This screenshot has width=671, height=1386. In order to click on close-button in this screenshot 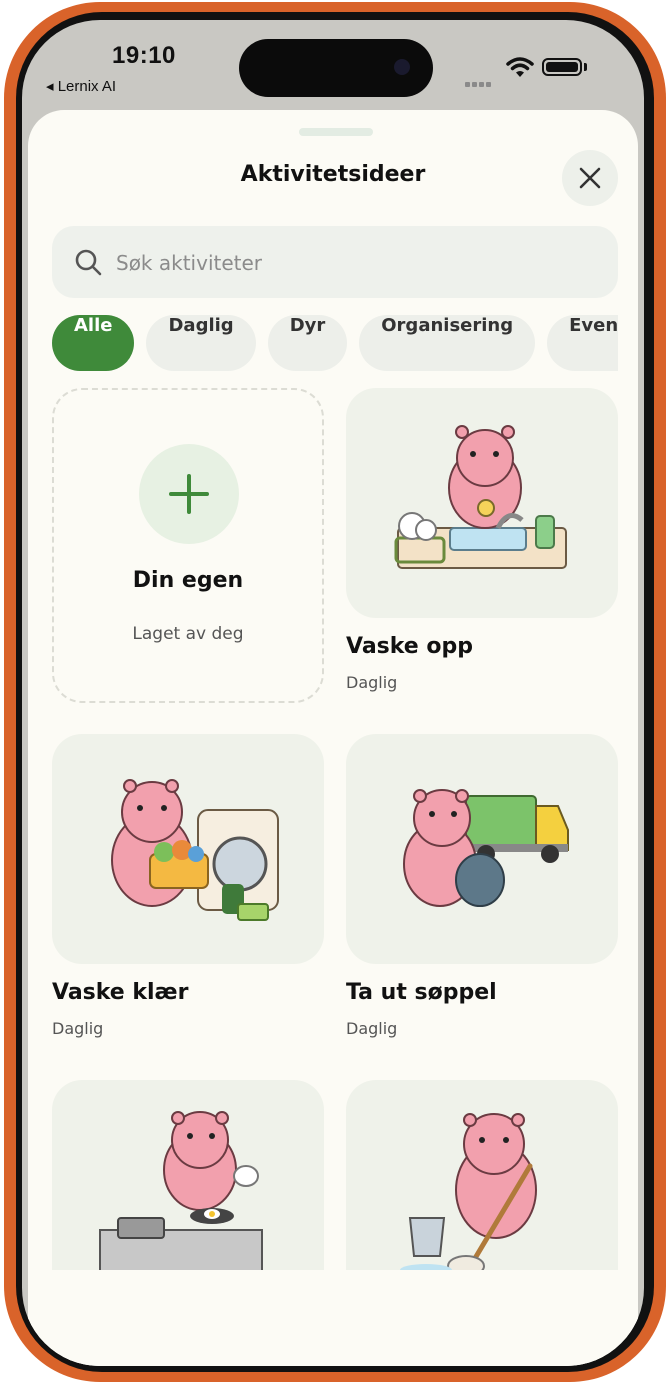, I will do `click(590, 178)`.